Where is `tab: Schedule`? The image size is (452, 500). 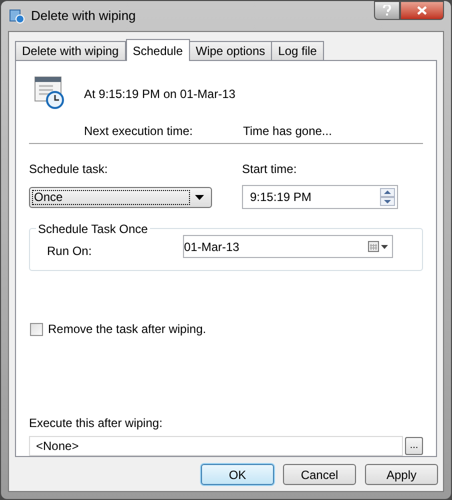 tab: Schedule is located at coordinates (158, 50).